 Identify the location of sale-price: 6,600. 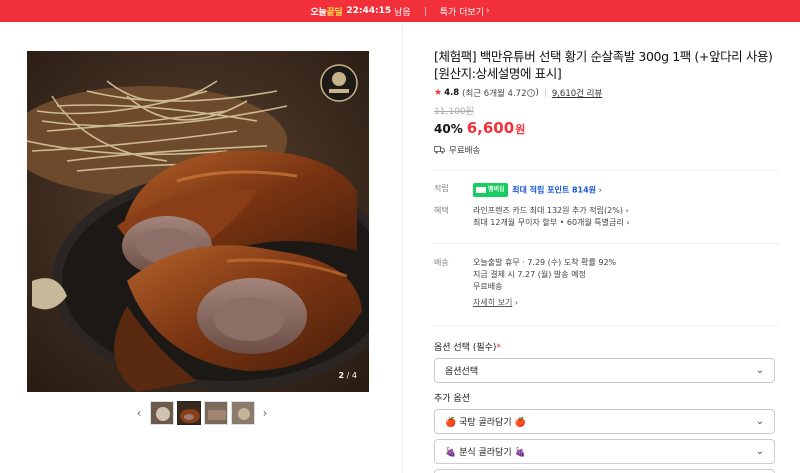
(490, 128).